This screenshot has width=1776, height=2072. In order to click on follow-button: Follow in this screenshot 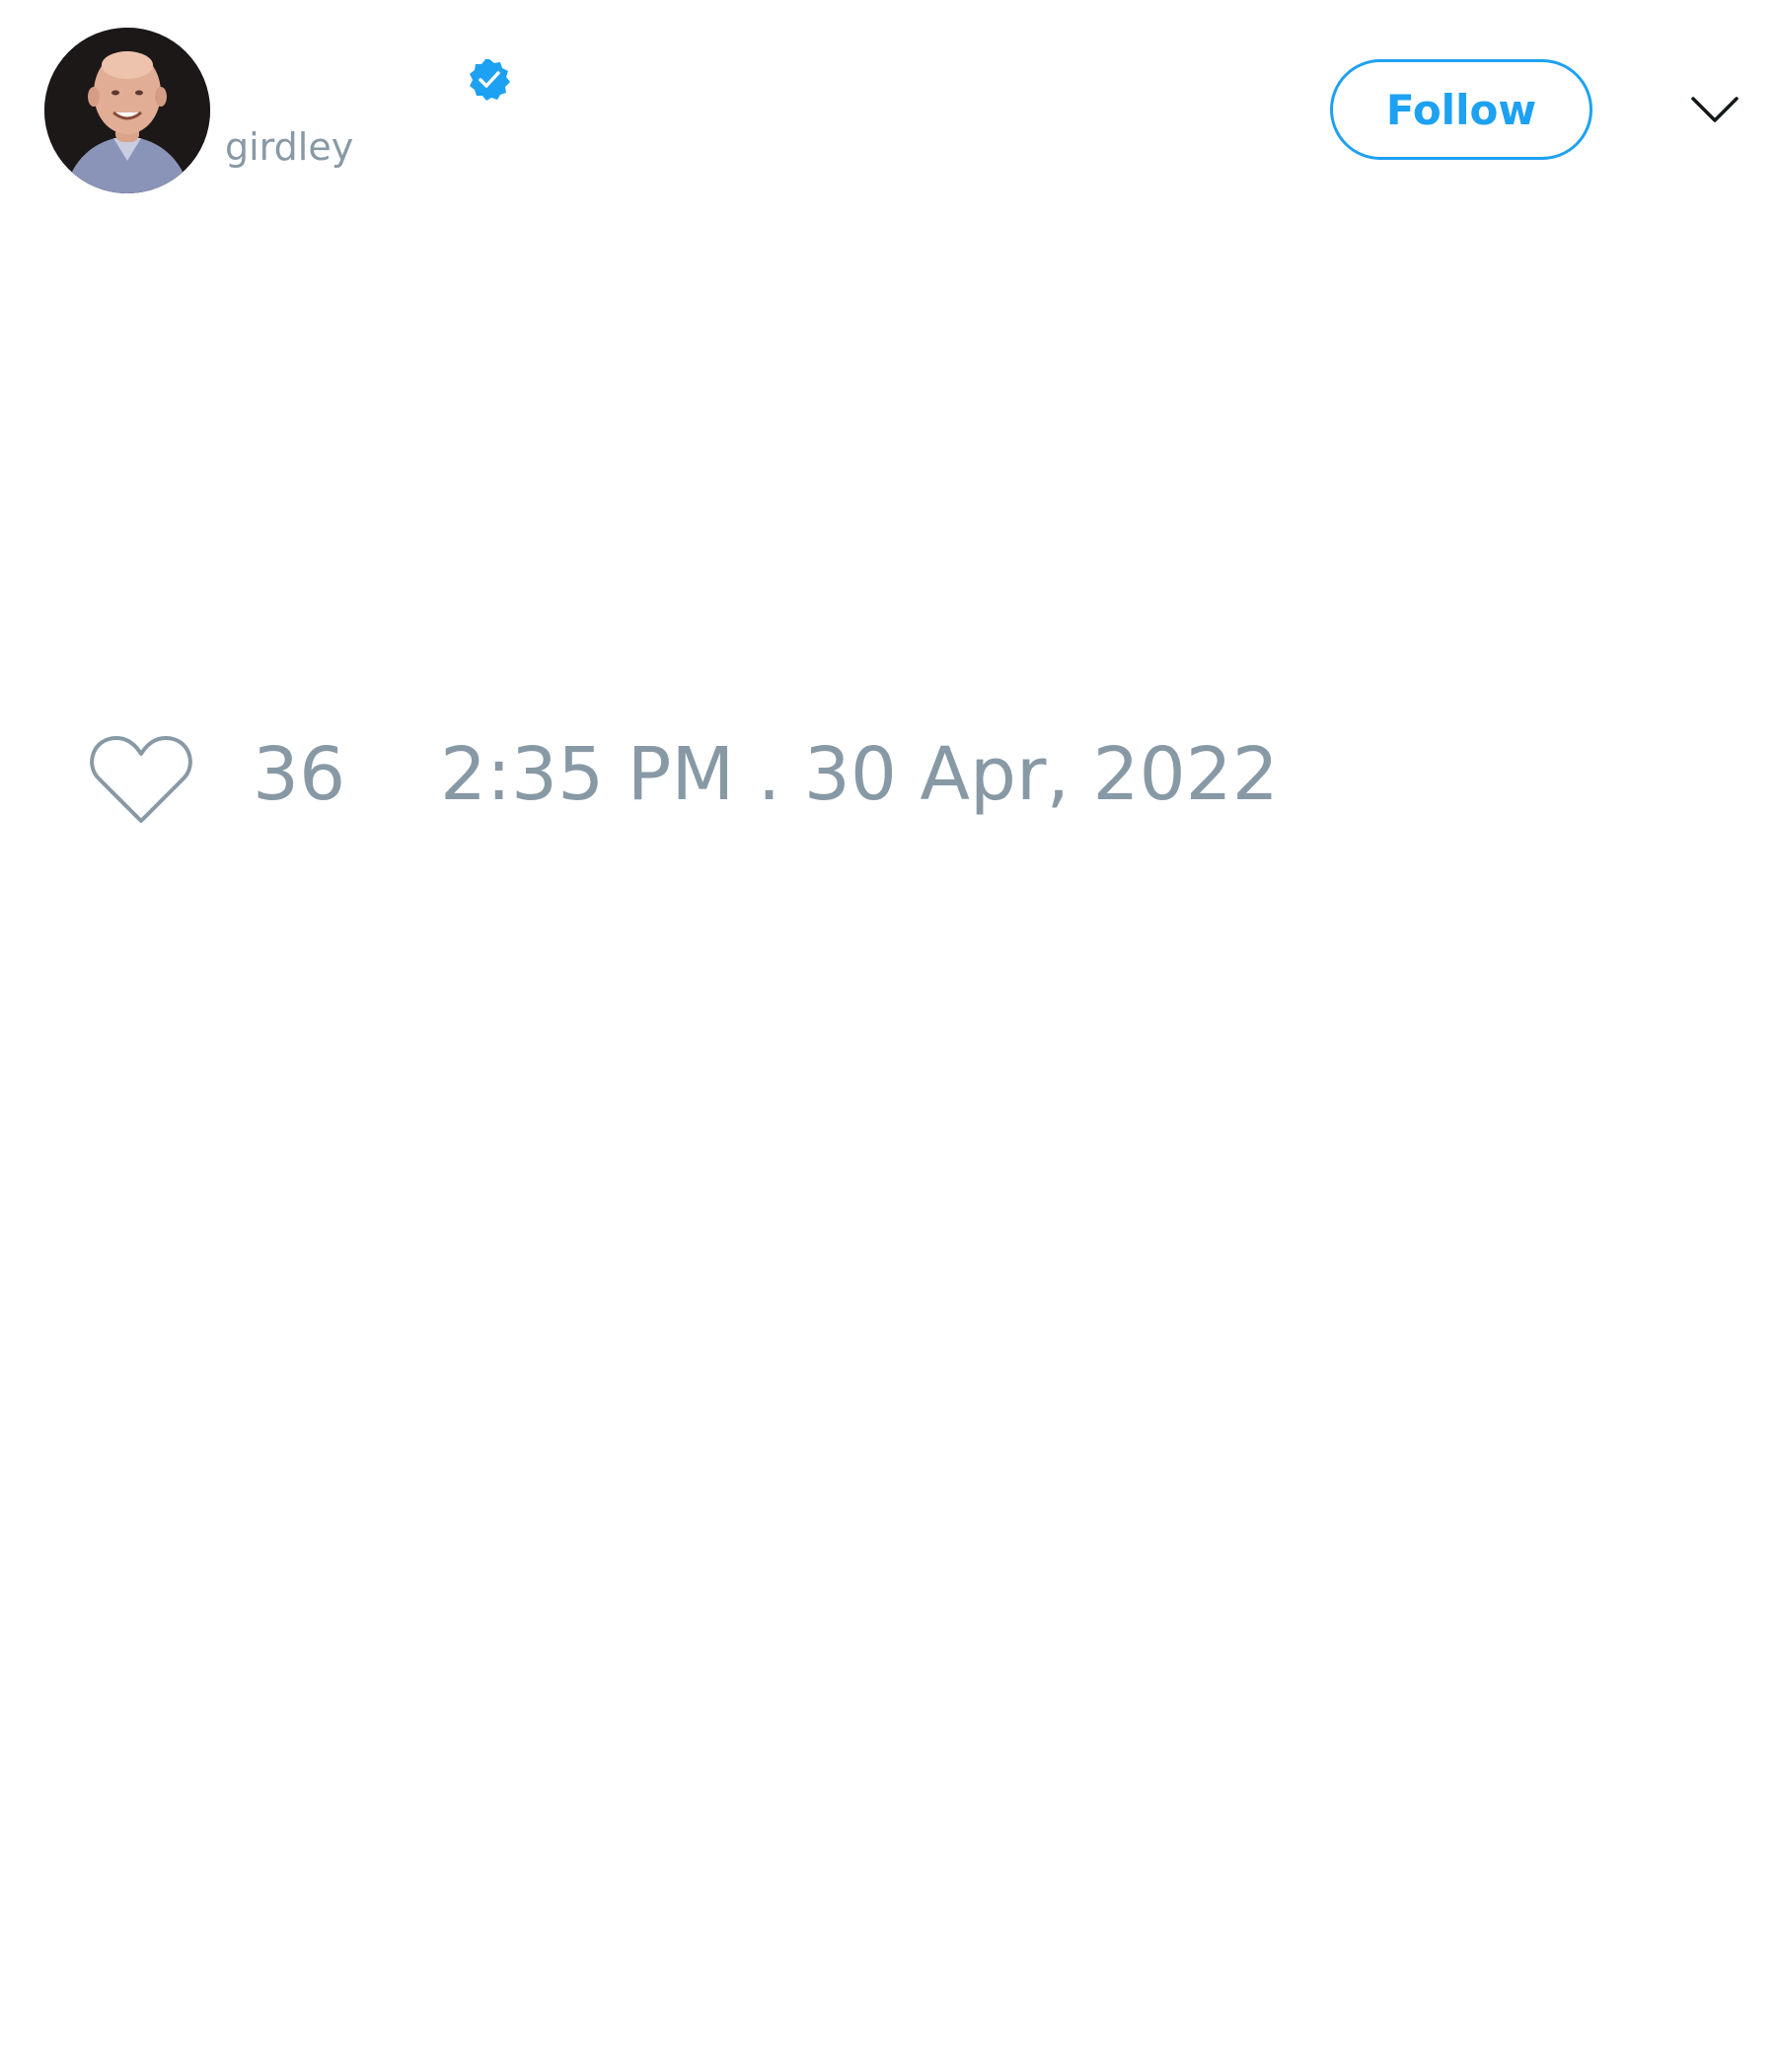, I will do `click(1461, 110)`.